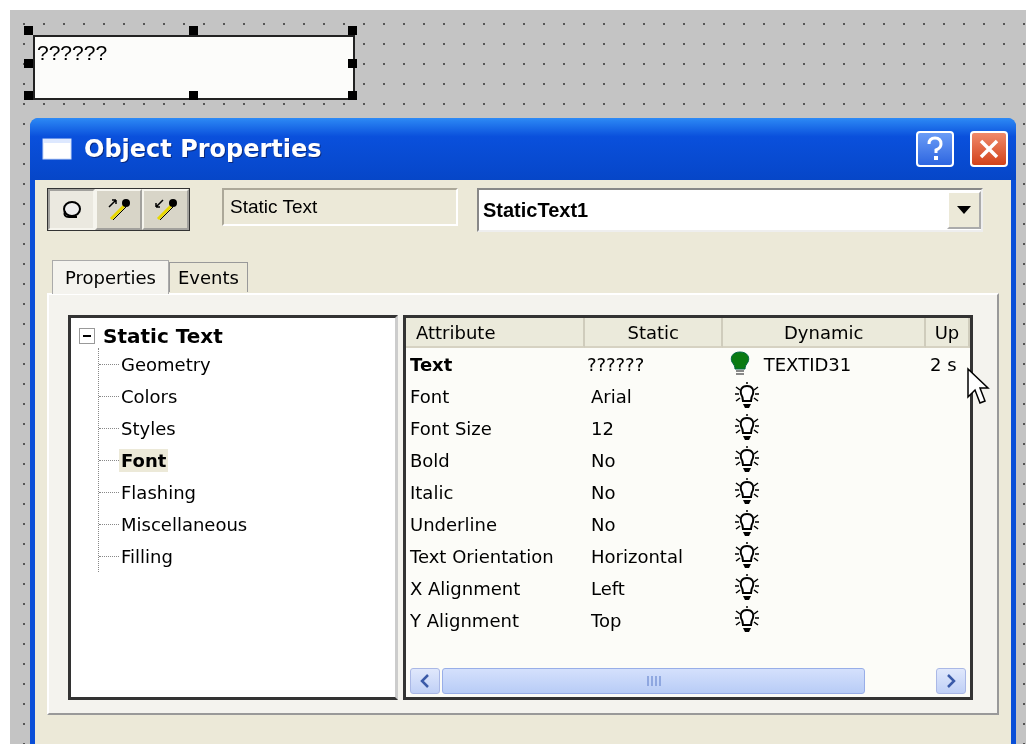  What do you see at coordinates (203, 149) in the screenshot?
I see `window-title: Object Properties` at bounding box center [203, 149].